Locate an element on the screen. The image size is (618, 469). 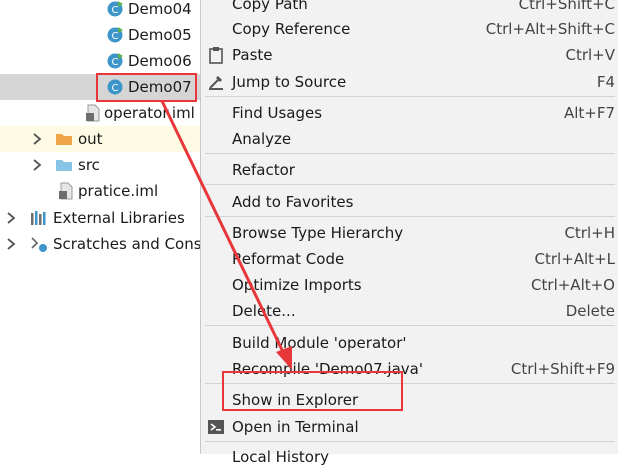
terminal-icon is located at coordinates (216, 427).